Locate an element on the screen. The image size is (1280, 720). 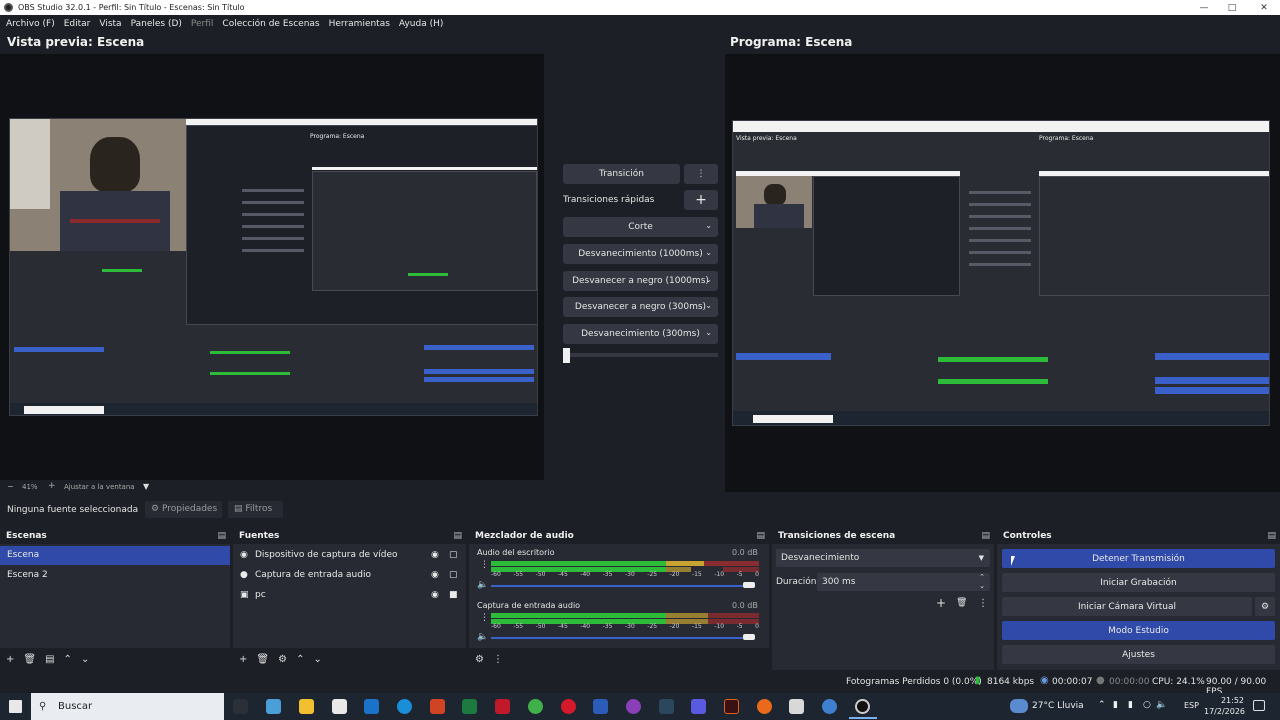
studio-mode-button: Modo Estudio is located at coordinates (1138, 630).